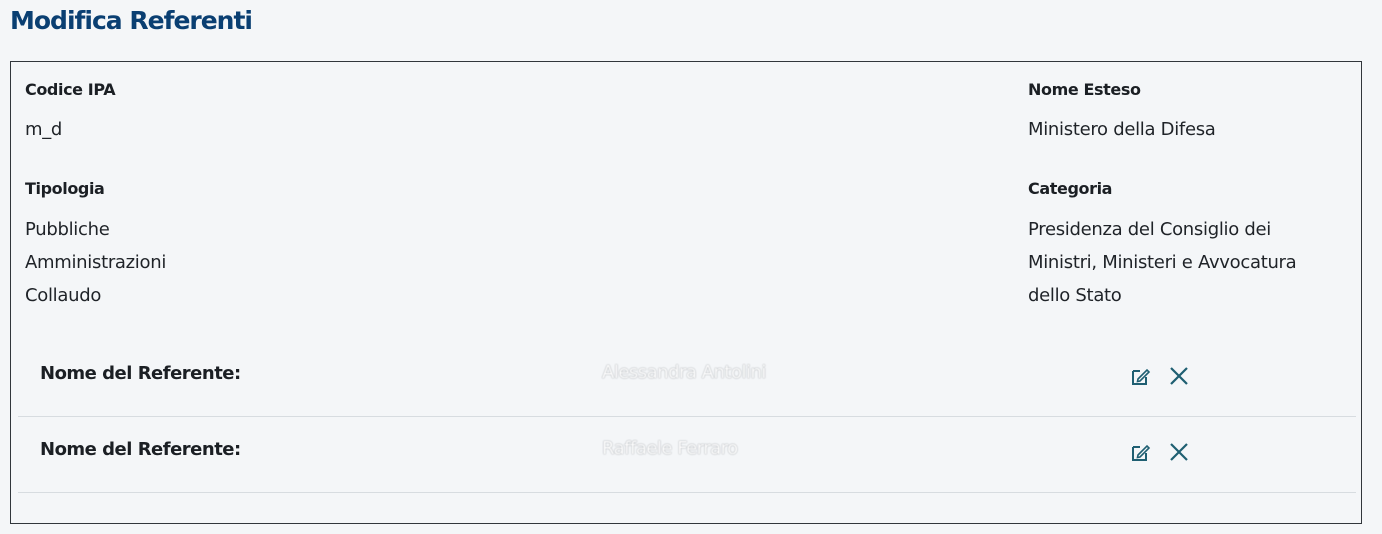  What do you see at coordinates (670, 448) in the screenshot?
I see `referente-name: Raffaele Ferraro` at bounding box center [670, 448].